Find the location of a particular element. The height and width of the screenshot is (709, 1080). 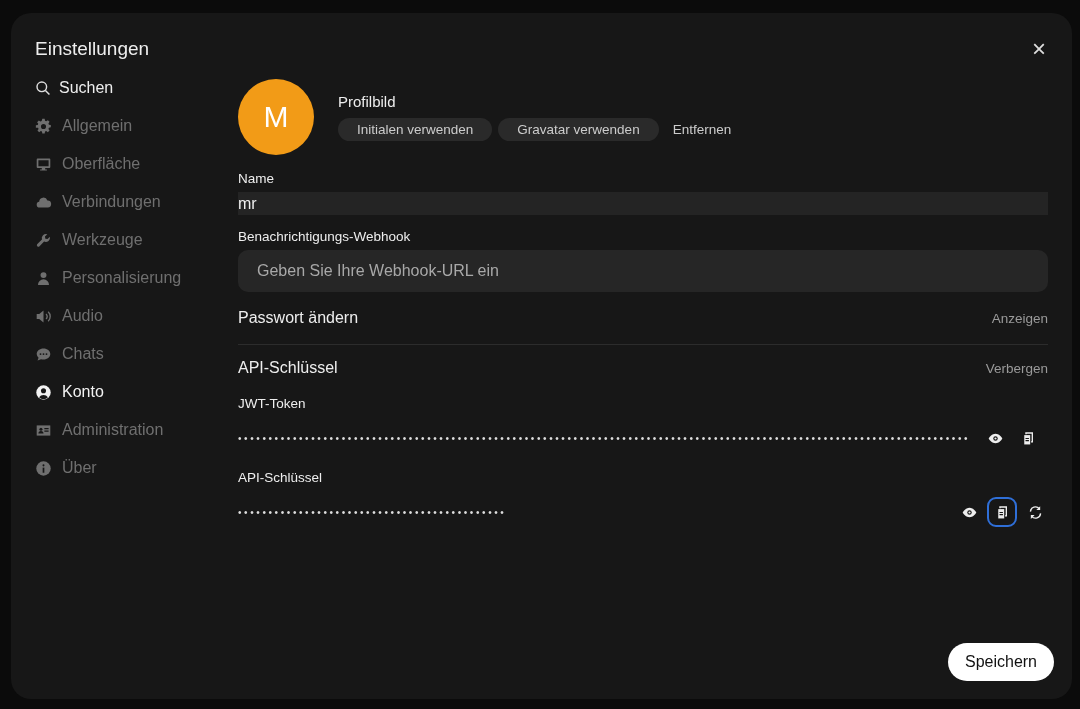

masked-key: •••••••••••••••••••••••••••••••••••••••••••••••••••••••••••••••••••••••••••••••••••••••••••••••••••••••••••••••••••••••• is located at coordinates (606, 438).